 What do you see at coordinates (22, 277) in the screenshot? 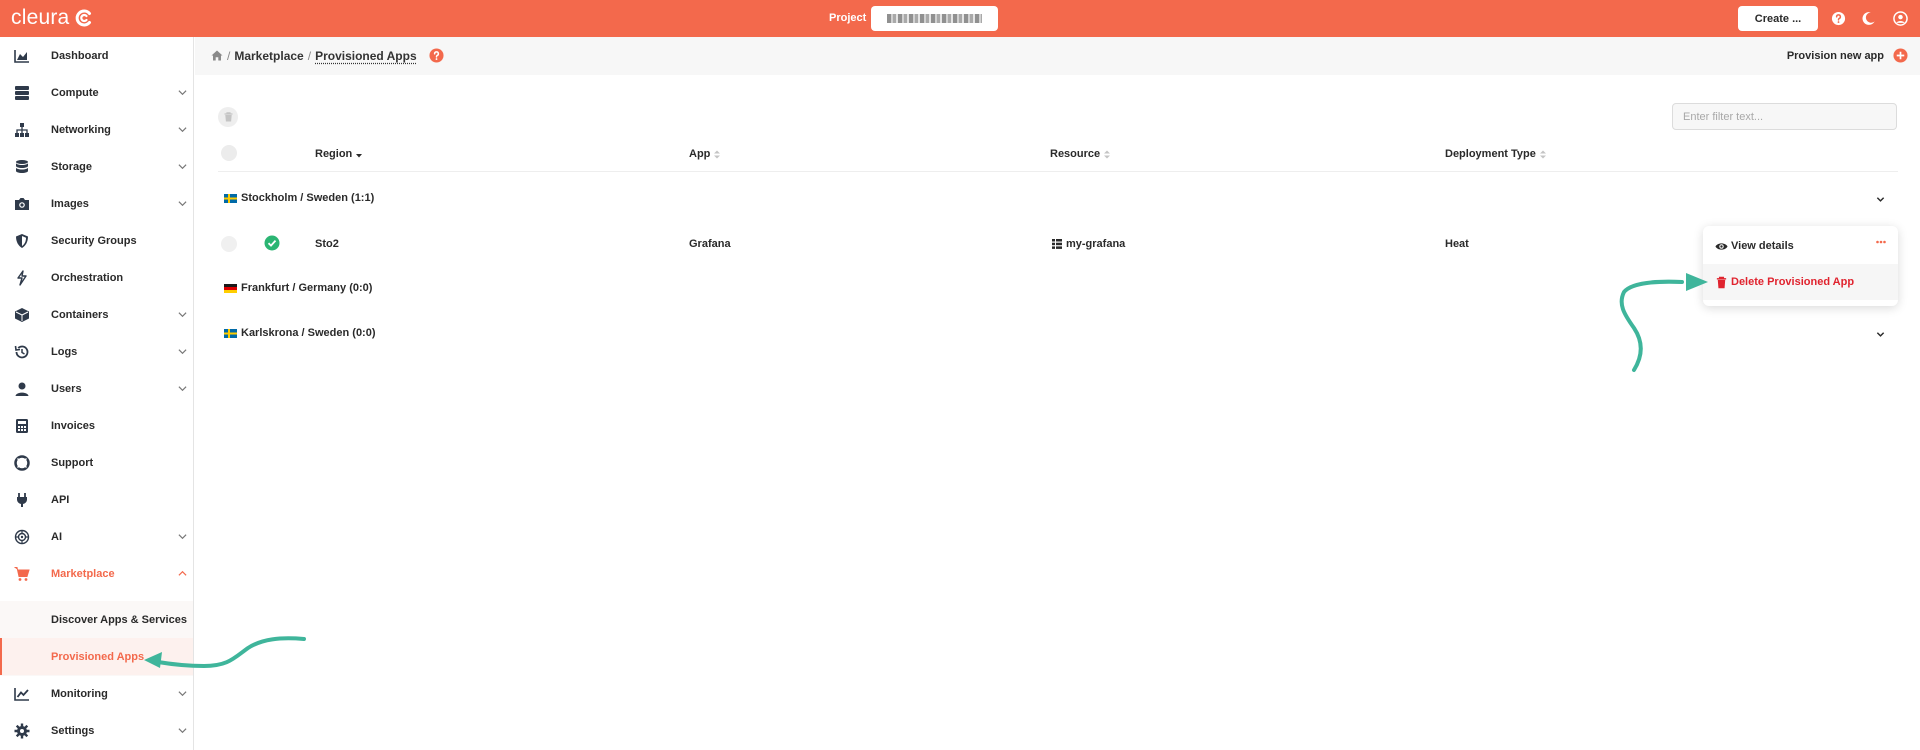
I see `orchestration-icon` at bounding box center [22, 277].